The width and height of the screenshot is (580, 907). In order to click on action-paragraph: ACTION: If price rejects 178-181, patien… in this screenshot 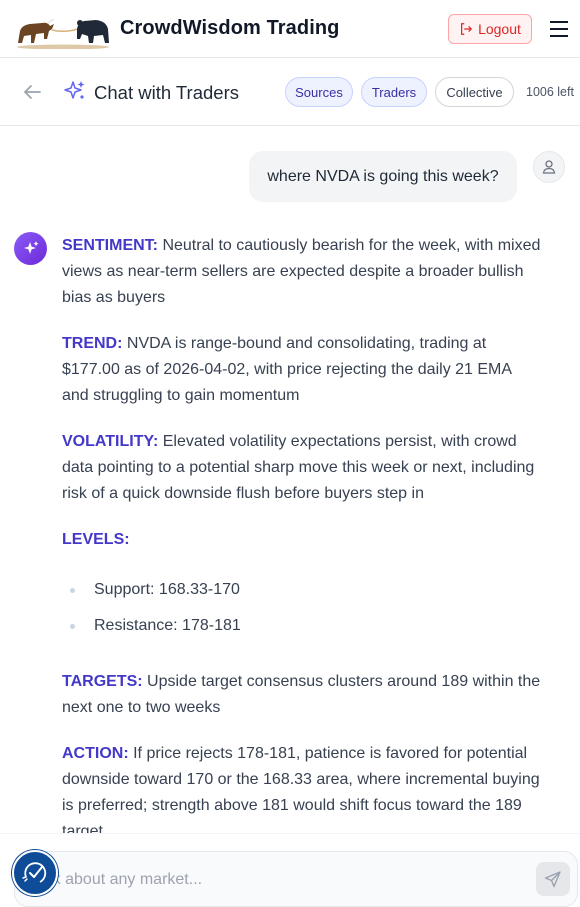, I will do `click(302, 793)`.